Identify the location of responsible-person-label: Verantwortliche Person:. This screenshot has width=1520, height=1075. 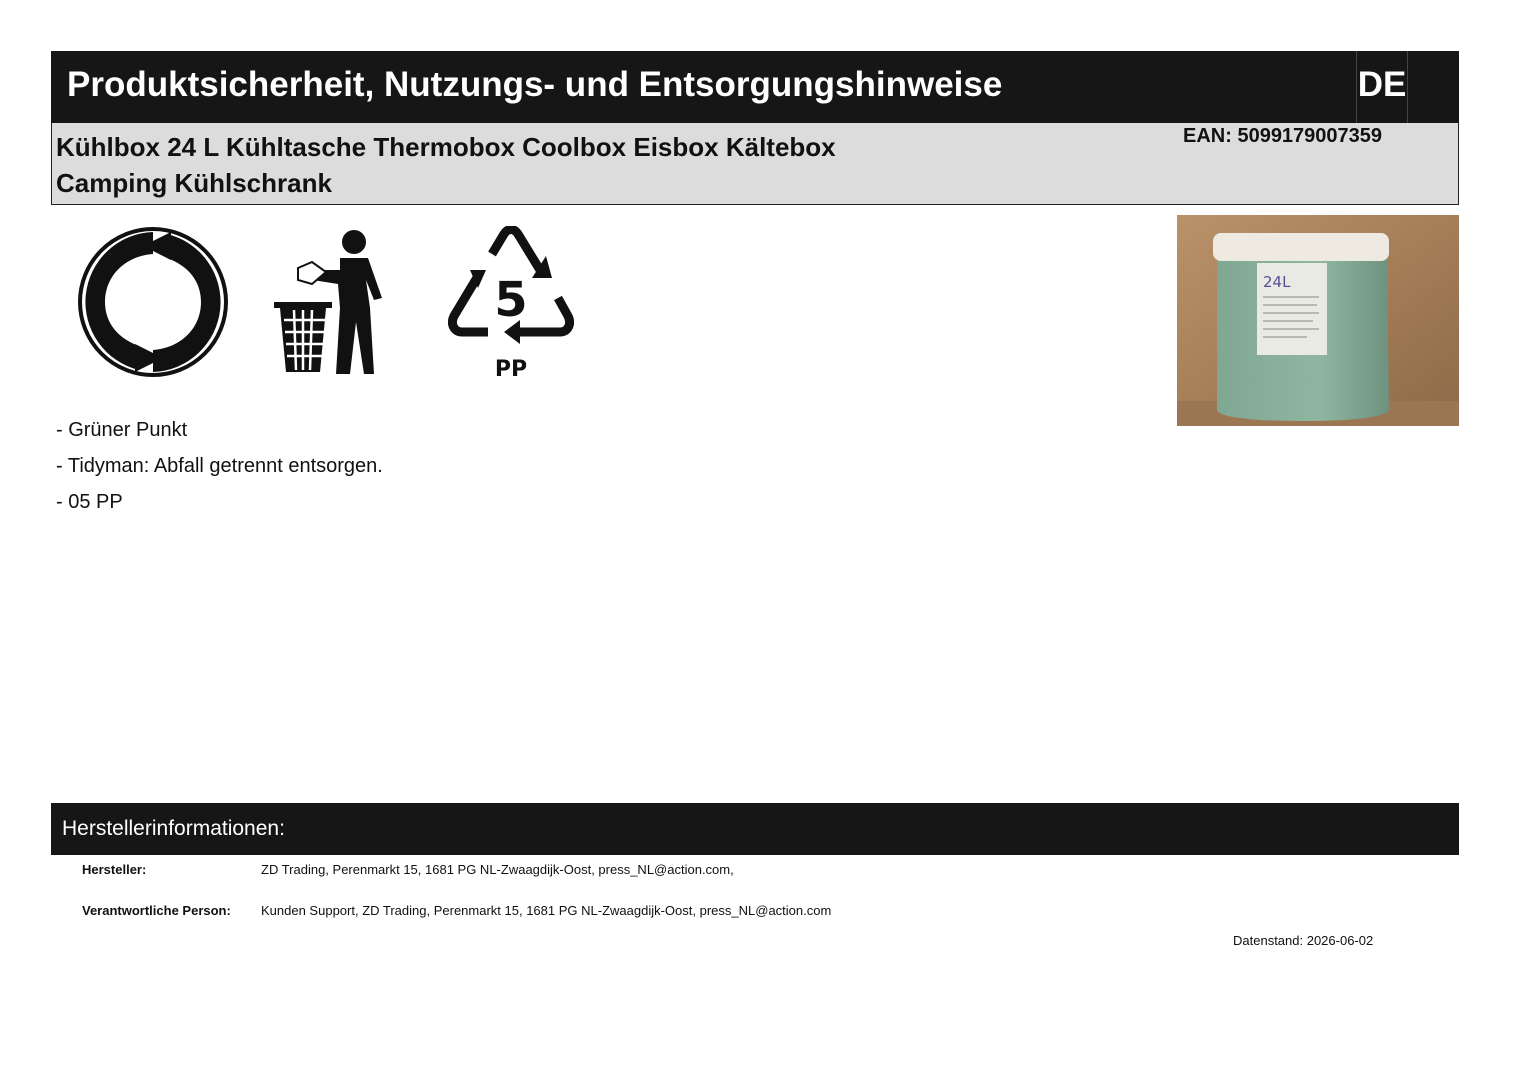
(156, 910).